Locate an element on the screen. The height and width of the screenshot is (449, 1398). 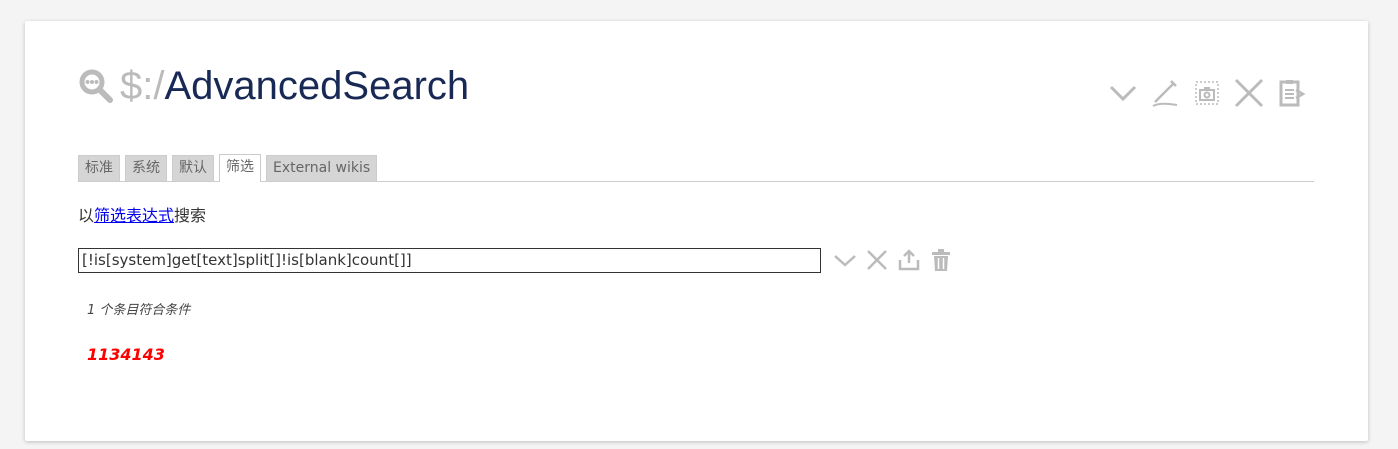
camera-icon is located at coordinates (1207, 93).